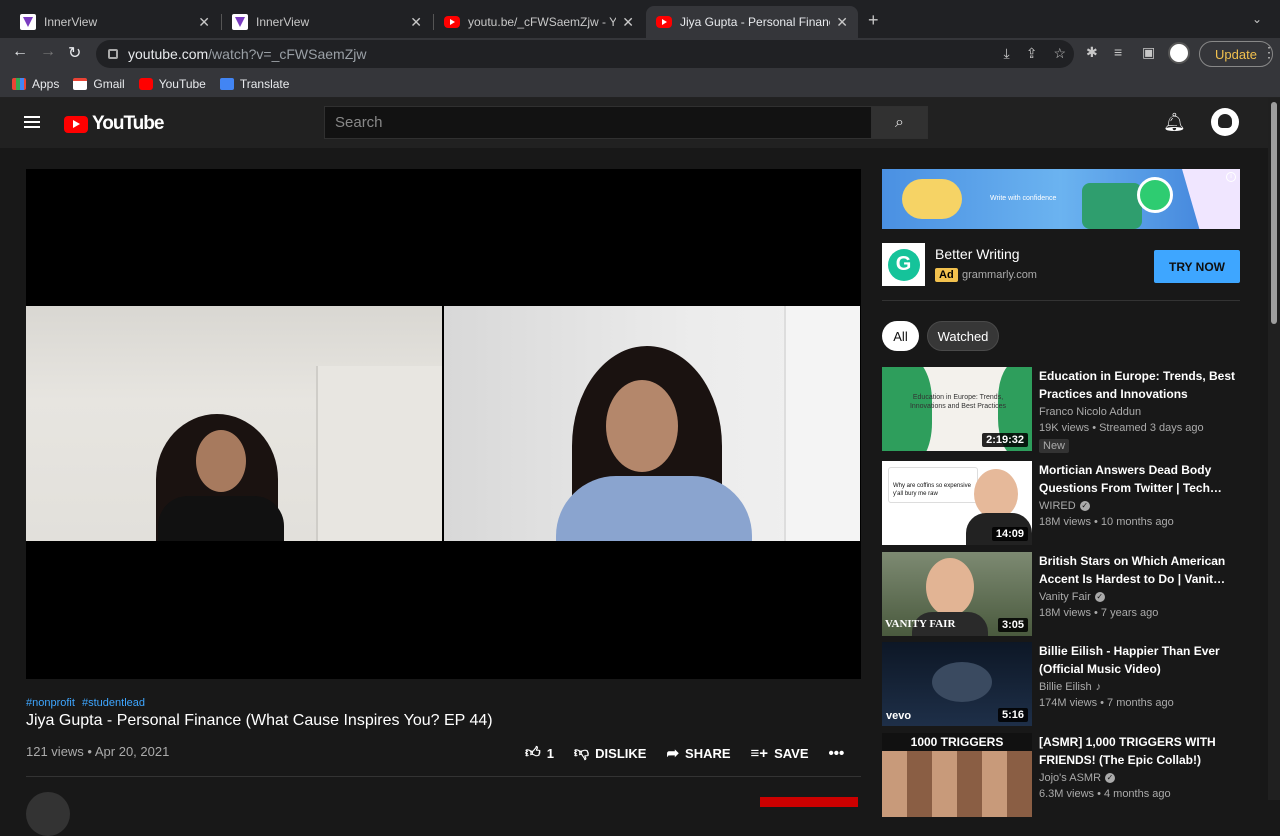  Describe the element at coordinates (1032, 53) in the screenshot. I see `share-page-icon: ⇪` at that location.